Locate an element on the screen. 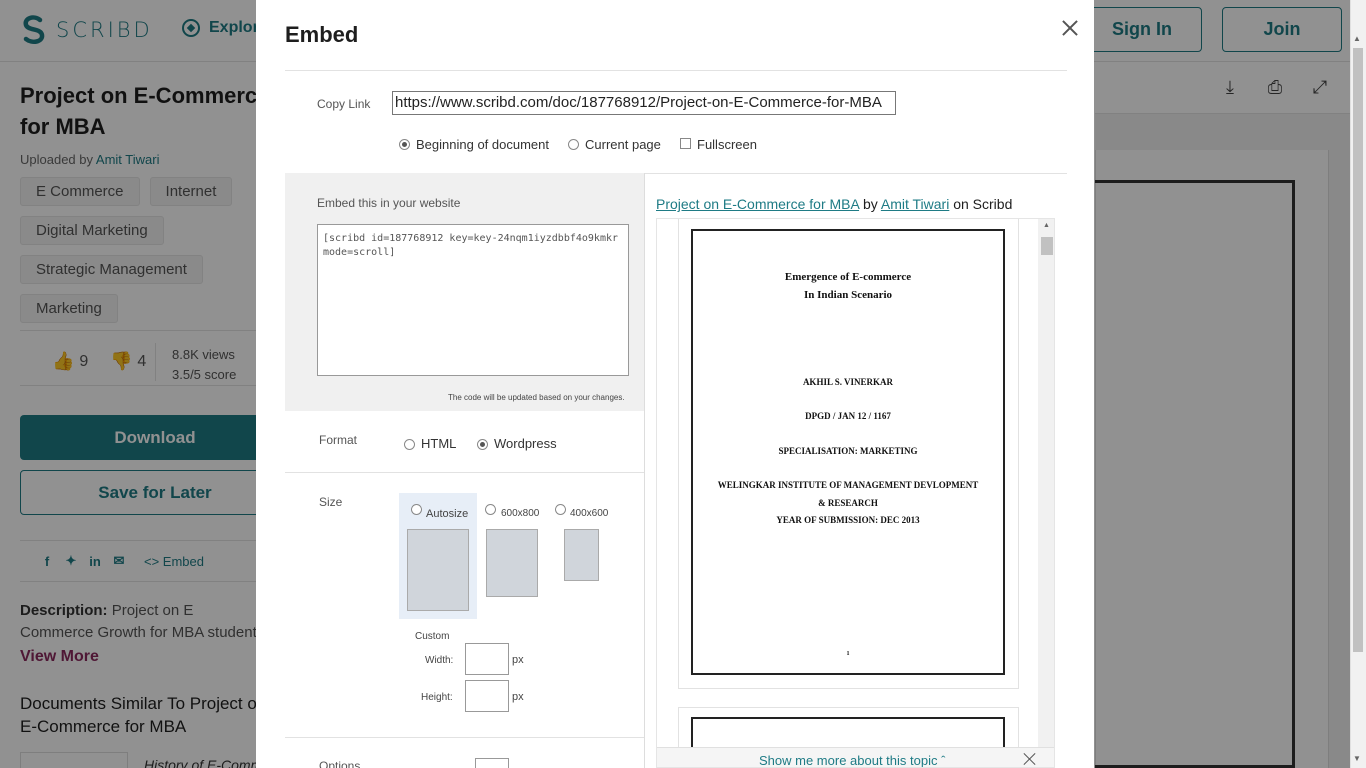  preview-line: & RESEARCH is located at coordinates (848, 503).